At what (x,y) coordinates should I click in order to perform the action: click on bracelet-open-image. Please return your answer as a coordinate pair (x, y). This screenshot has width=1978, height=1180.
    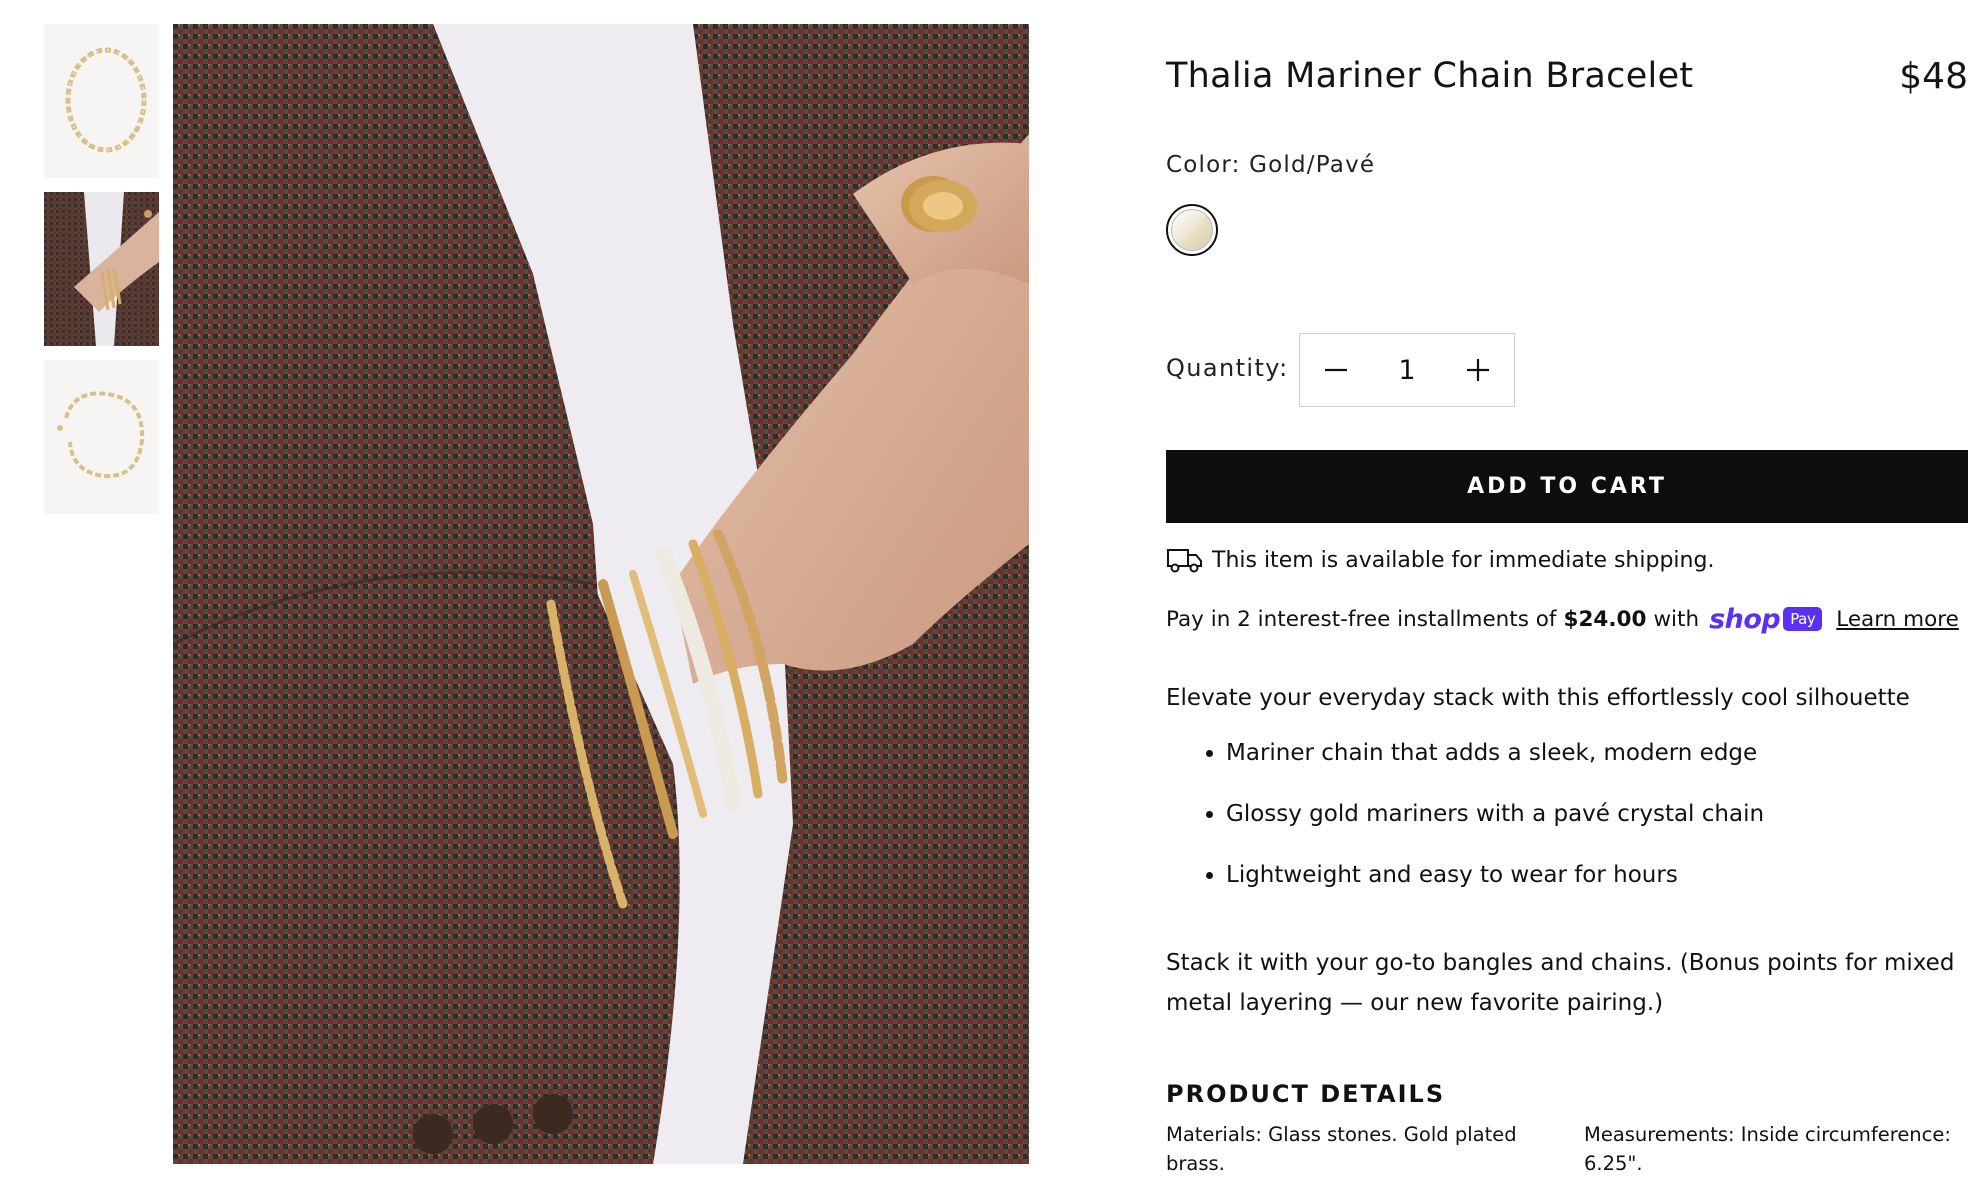
    Looking at the image, I should click on (101, 437).